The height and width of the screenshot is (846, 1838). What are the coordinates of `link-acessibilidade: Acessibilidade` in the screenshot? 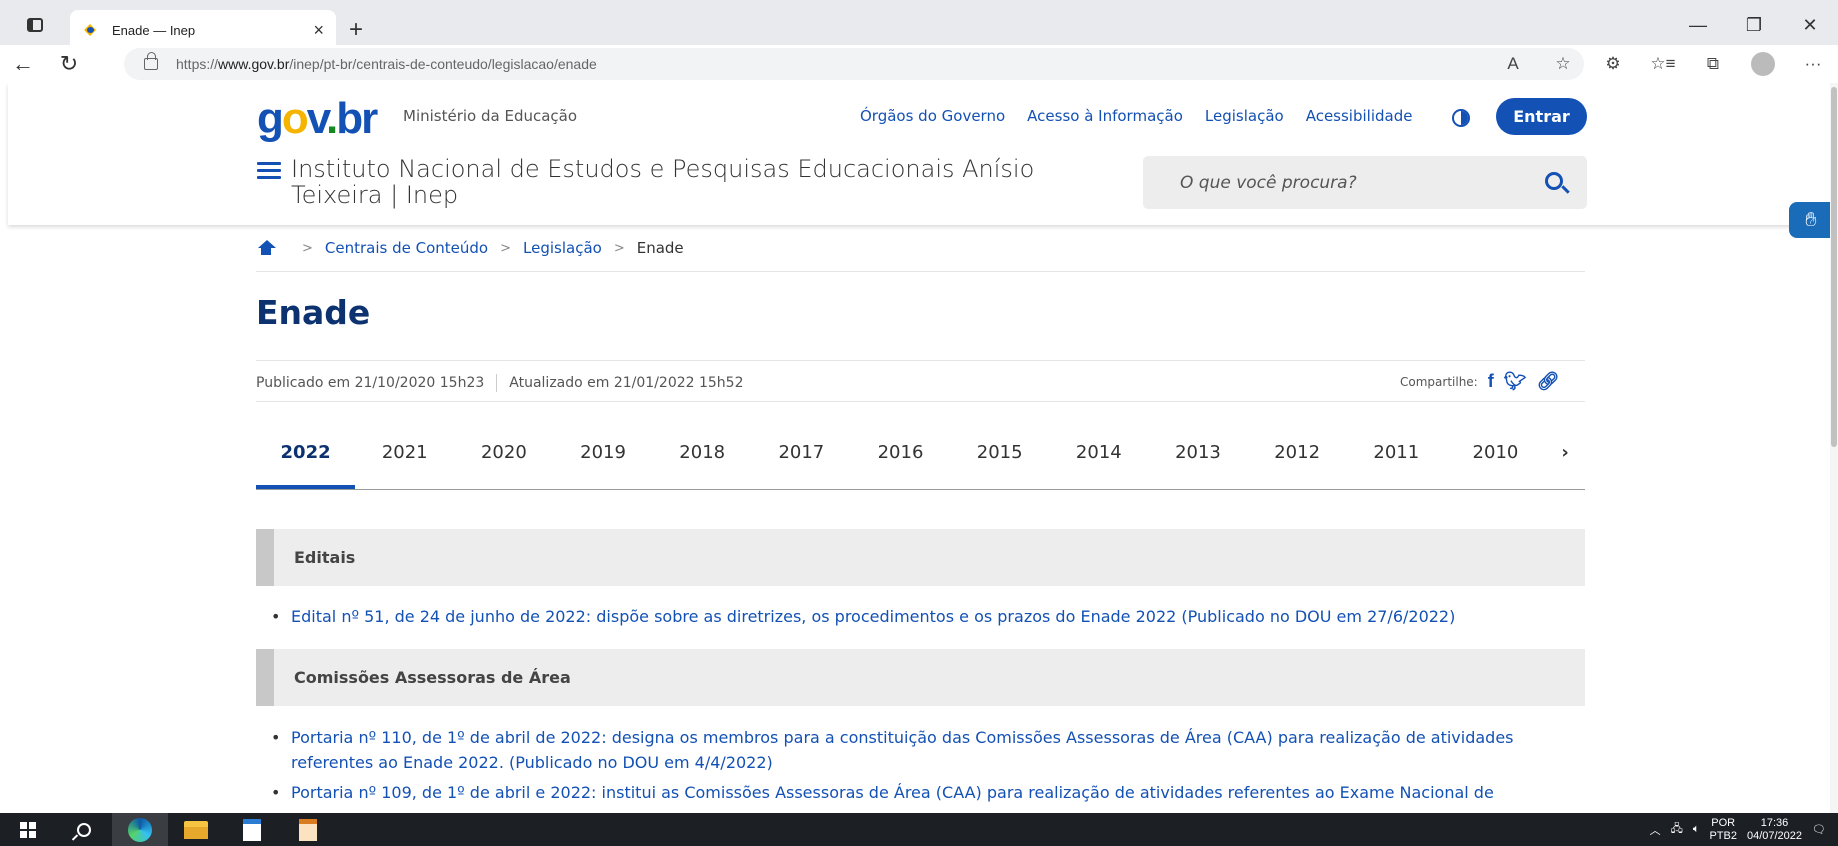 It's located at (1359, 116).